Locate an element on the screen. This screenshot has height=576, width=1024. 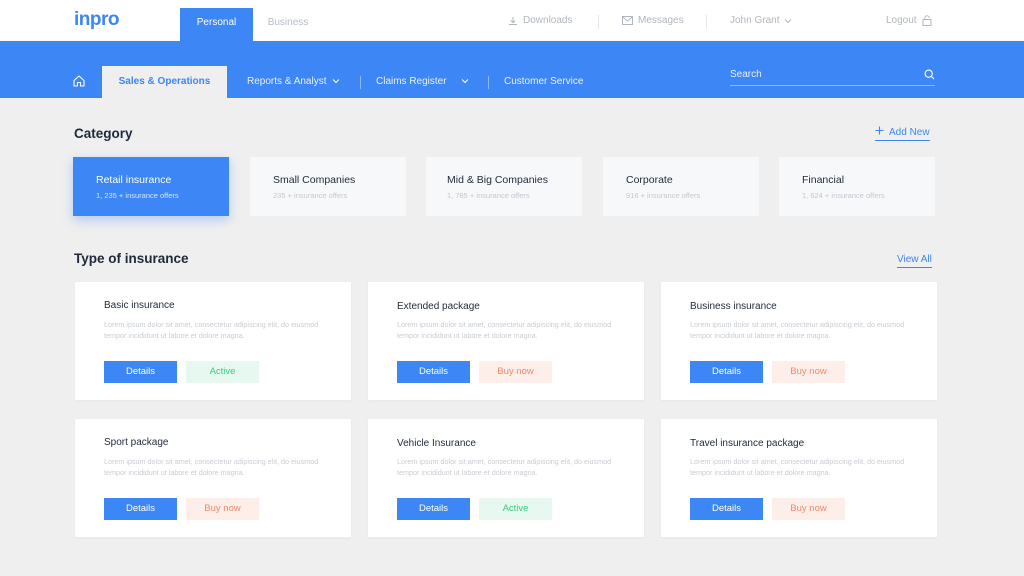
messages-link: Messages is located at coordinates (653, 20).